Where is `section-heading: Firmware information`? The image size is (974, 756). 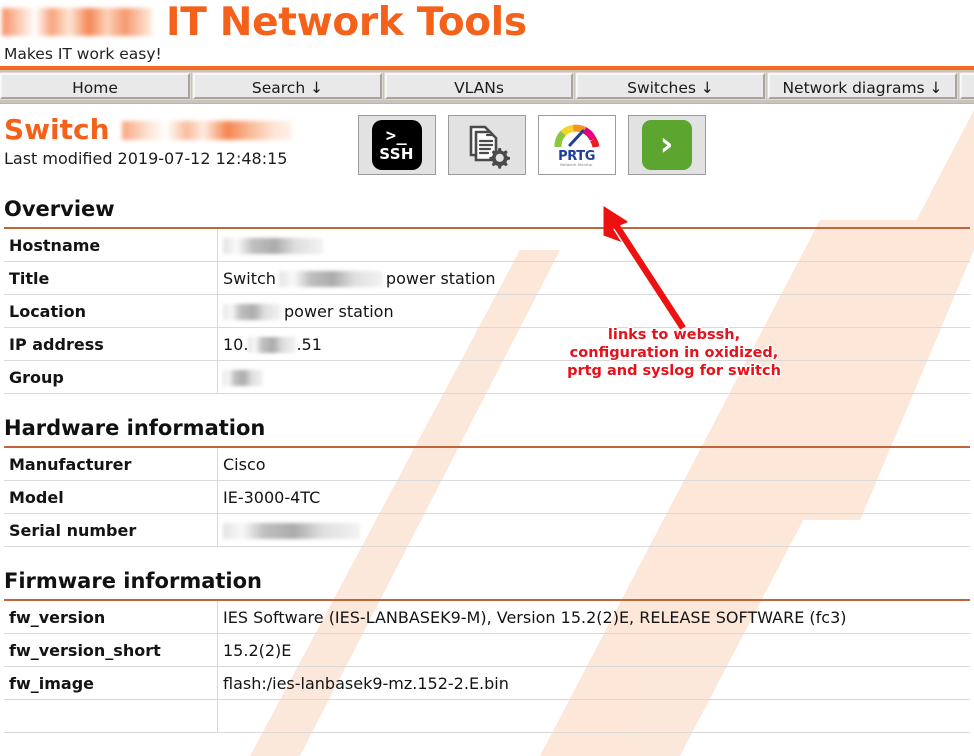
section-heading: Firmware information is located at coordinates (133, 581).